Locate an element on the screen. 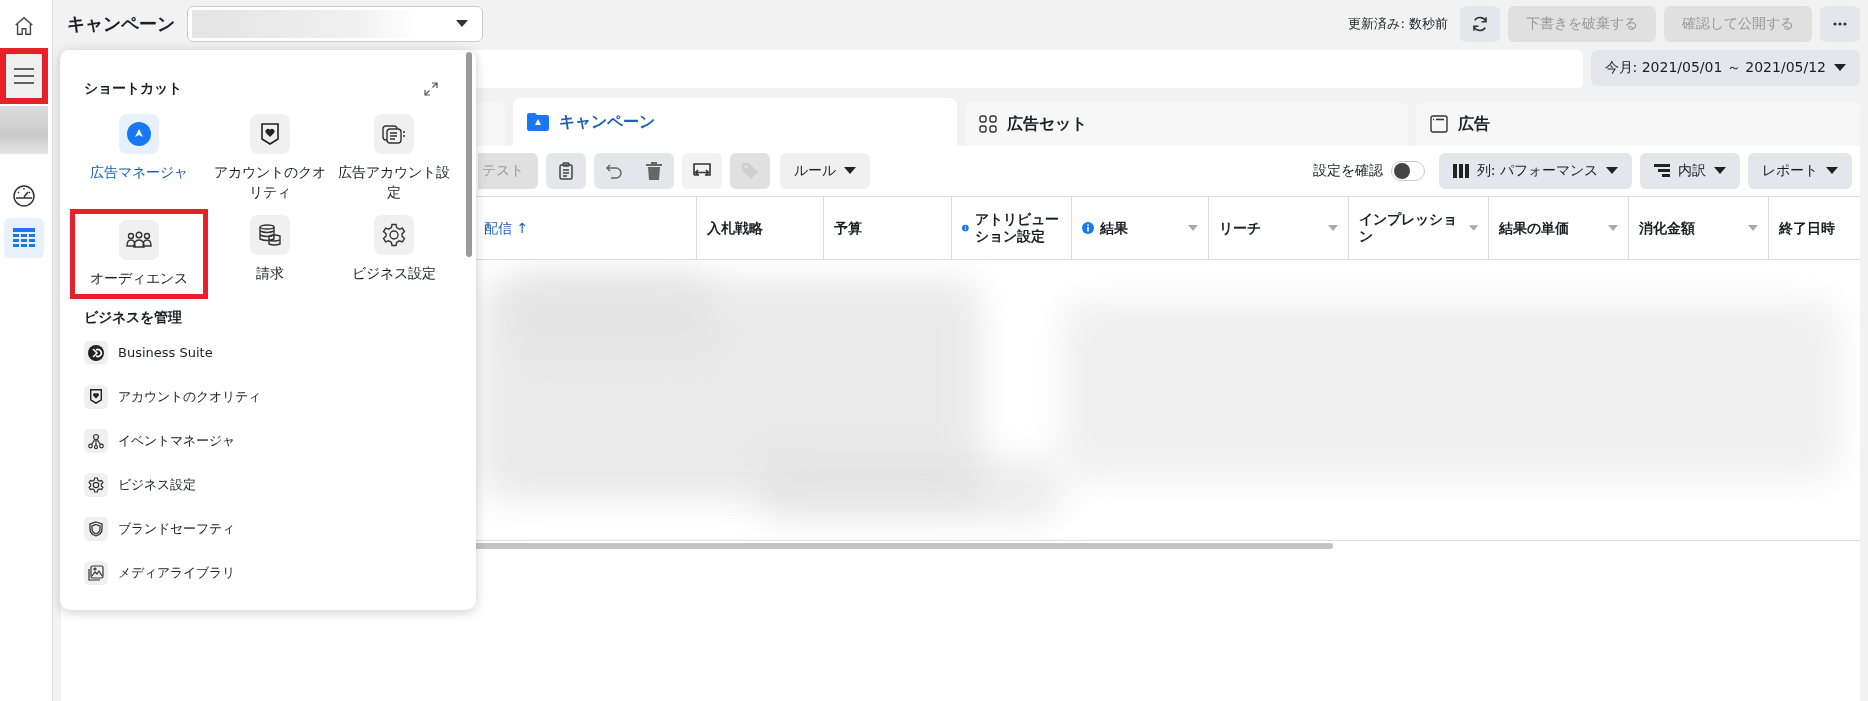 The width and height of the screenshot is (1868, 701). more-icon is located at coordinates (1840, 24).